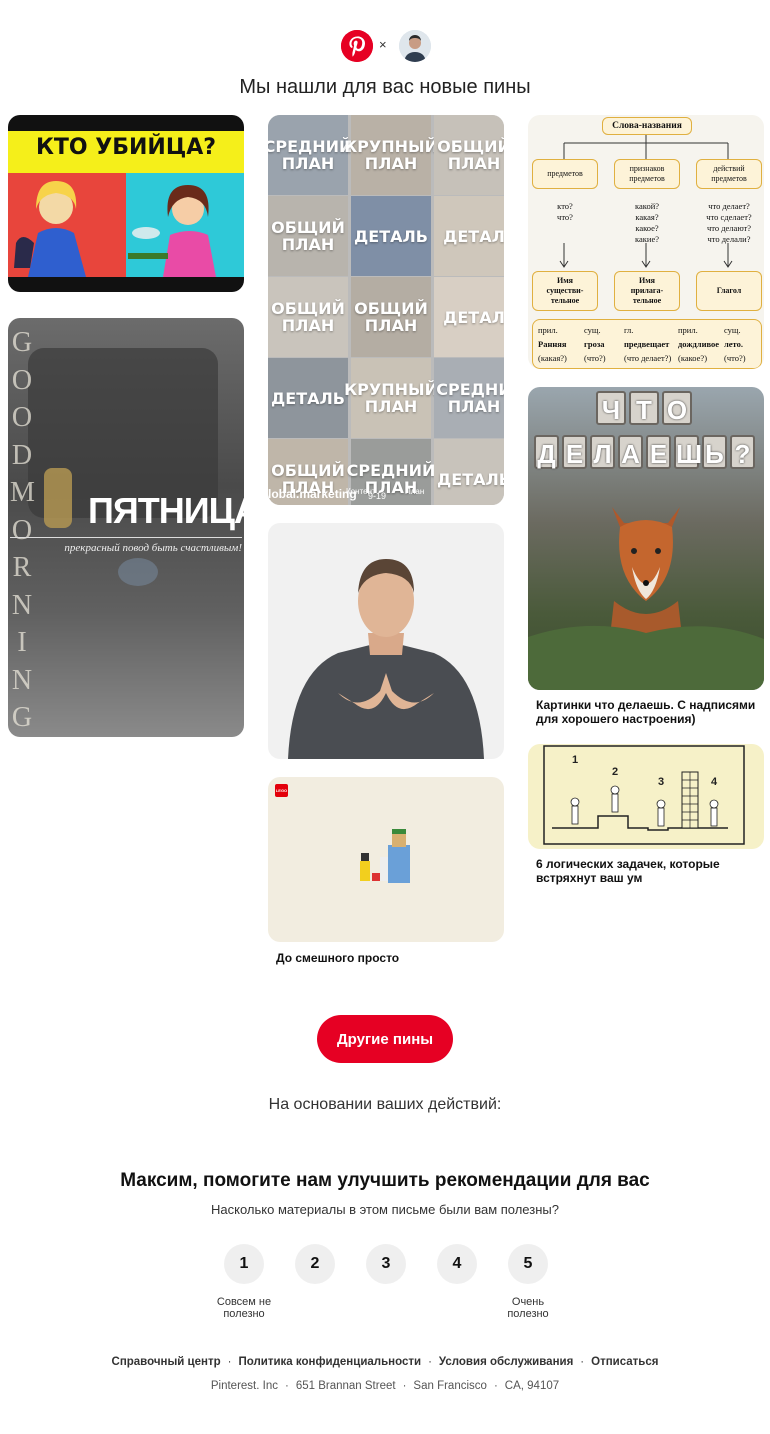 Image resolution: width=770 pixels, height=1434 pixels. What do you see at coordinates (647, 291) in the screenshot?
I see `chart-column-result: Имя прилага- тельное` at bounding box center [647, 291].